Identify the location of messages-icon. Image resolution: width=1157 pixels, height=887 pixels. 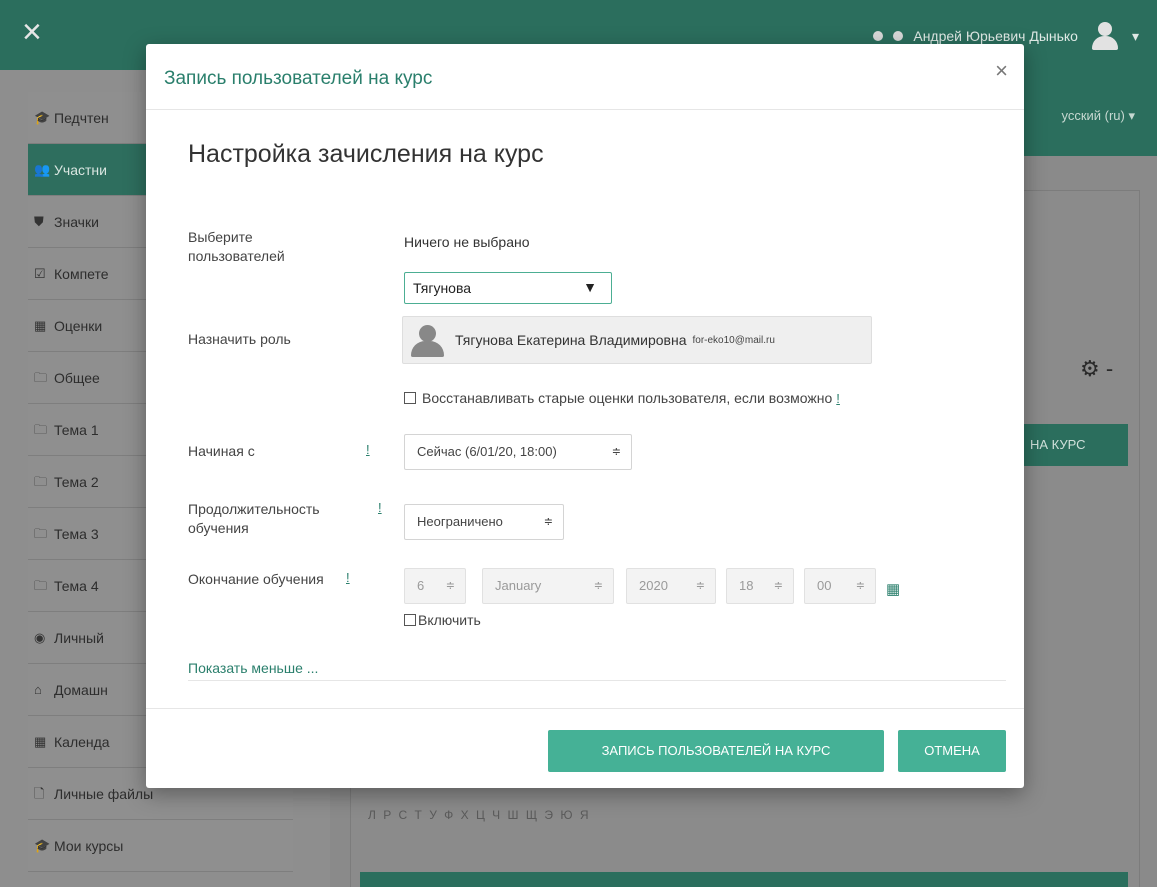
(898, 36).